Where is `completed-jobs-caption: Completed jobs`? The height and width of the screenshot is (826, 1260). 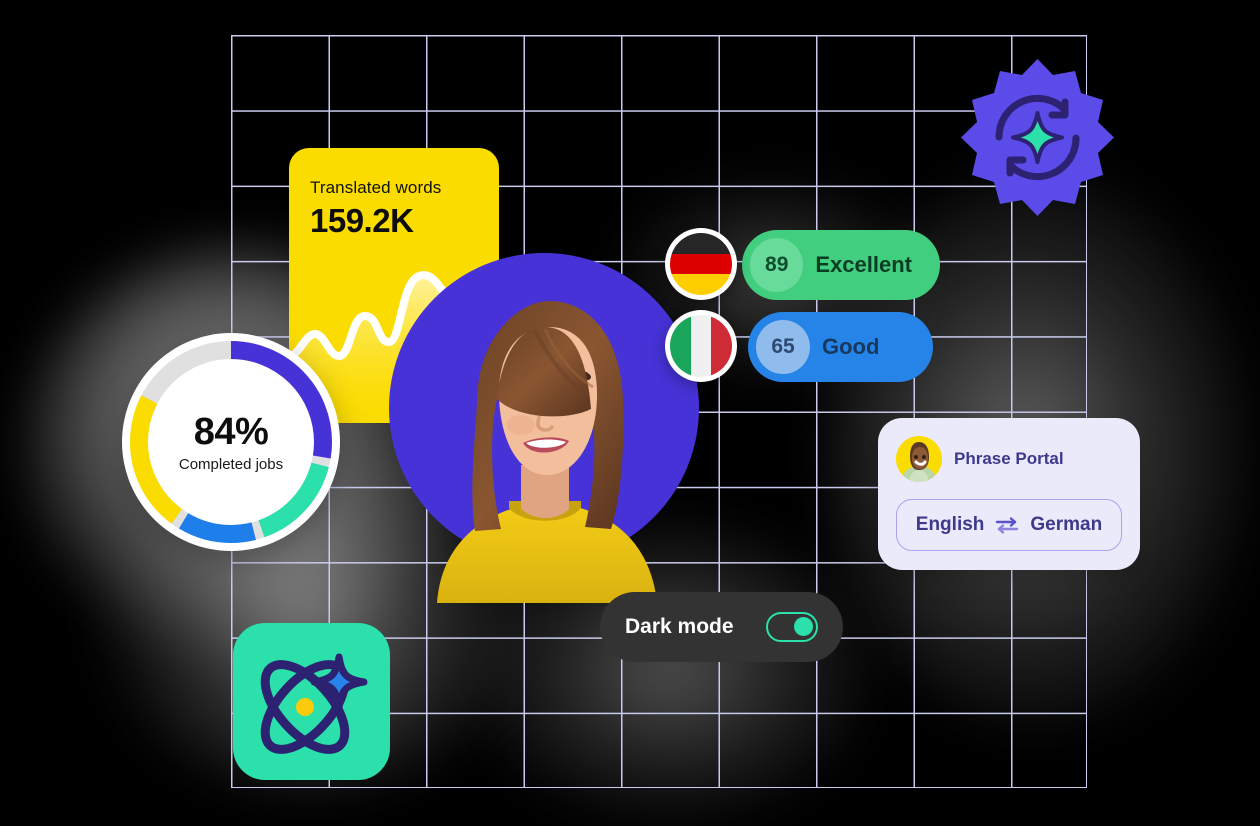
completed-jobs-caption: Completed jobs is located at coordinates (231, 464).